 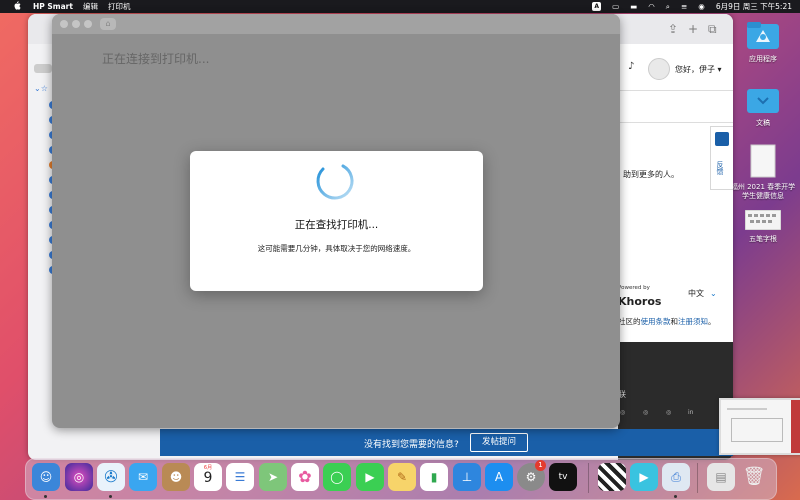 I want to click on contacts-icon: ☻, so click(x=176, y=477).